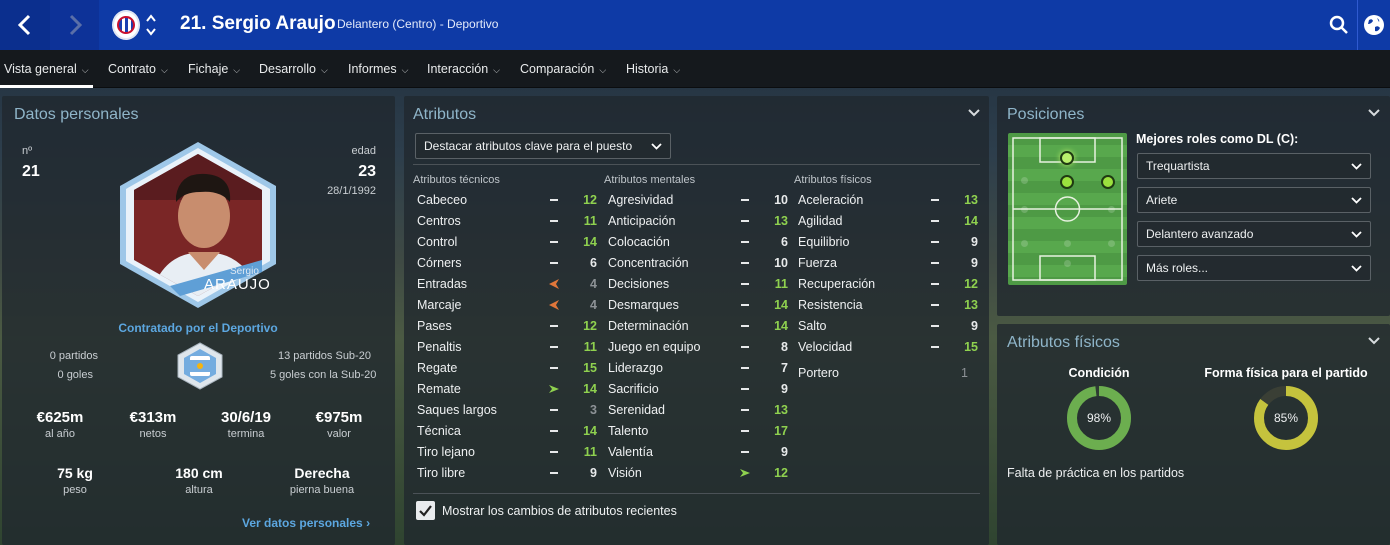 This screenshot has width=1390, height=545. I want to click on view-personal-link: Ver datos personales ›, so click(306, 523).